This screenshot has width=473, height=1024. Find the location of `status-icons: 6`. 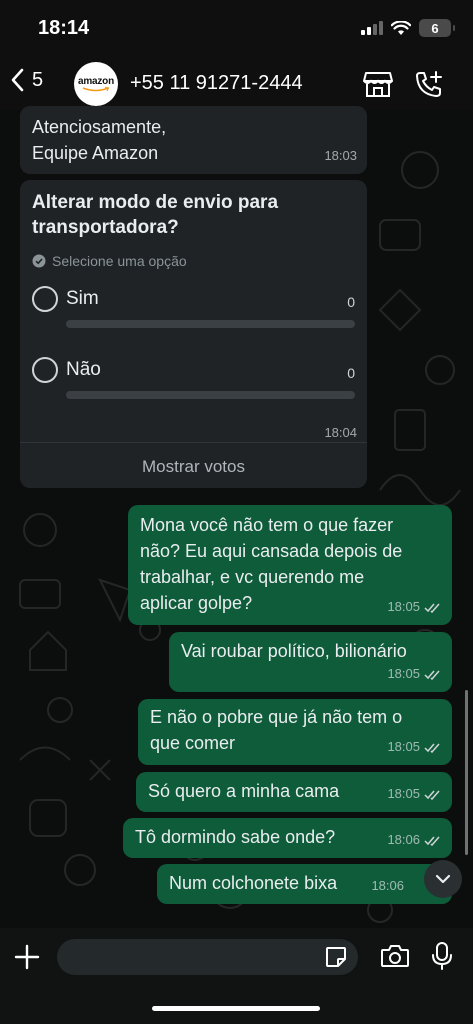

status-icons: 6 is located at coordinates (408, 28).